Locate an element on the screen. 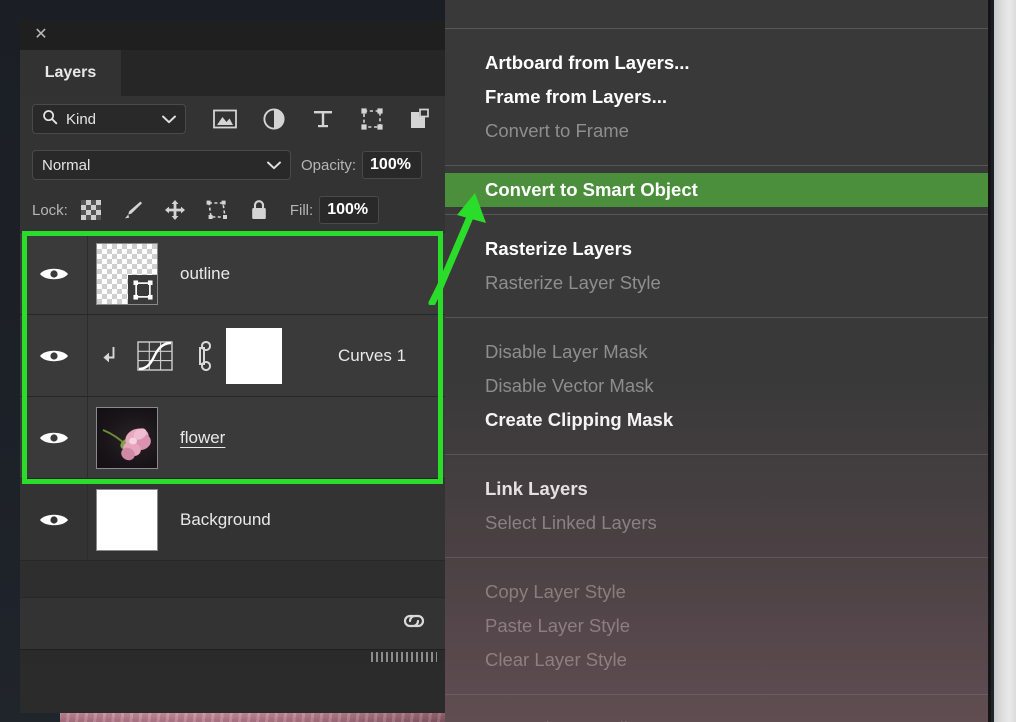 This screenshot has width=1016, height=722. close-icon: ✕ is located at coordinates (41, 35).